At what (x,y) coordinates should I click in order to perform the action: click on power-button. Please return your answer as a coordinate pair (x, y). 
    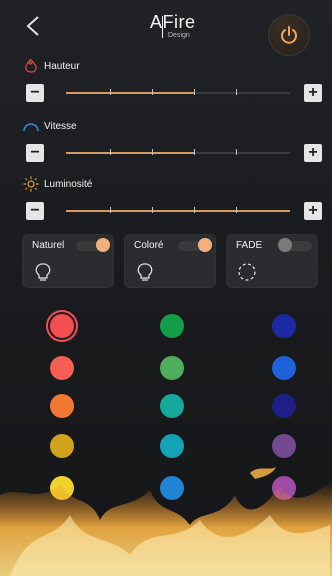
    Looking at the image, I should click on (289, 35).